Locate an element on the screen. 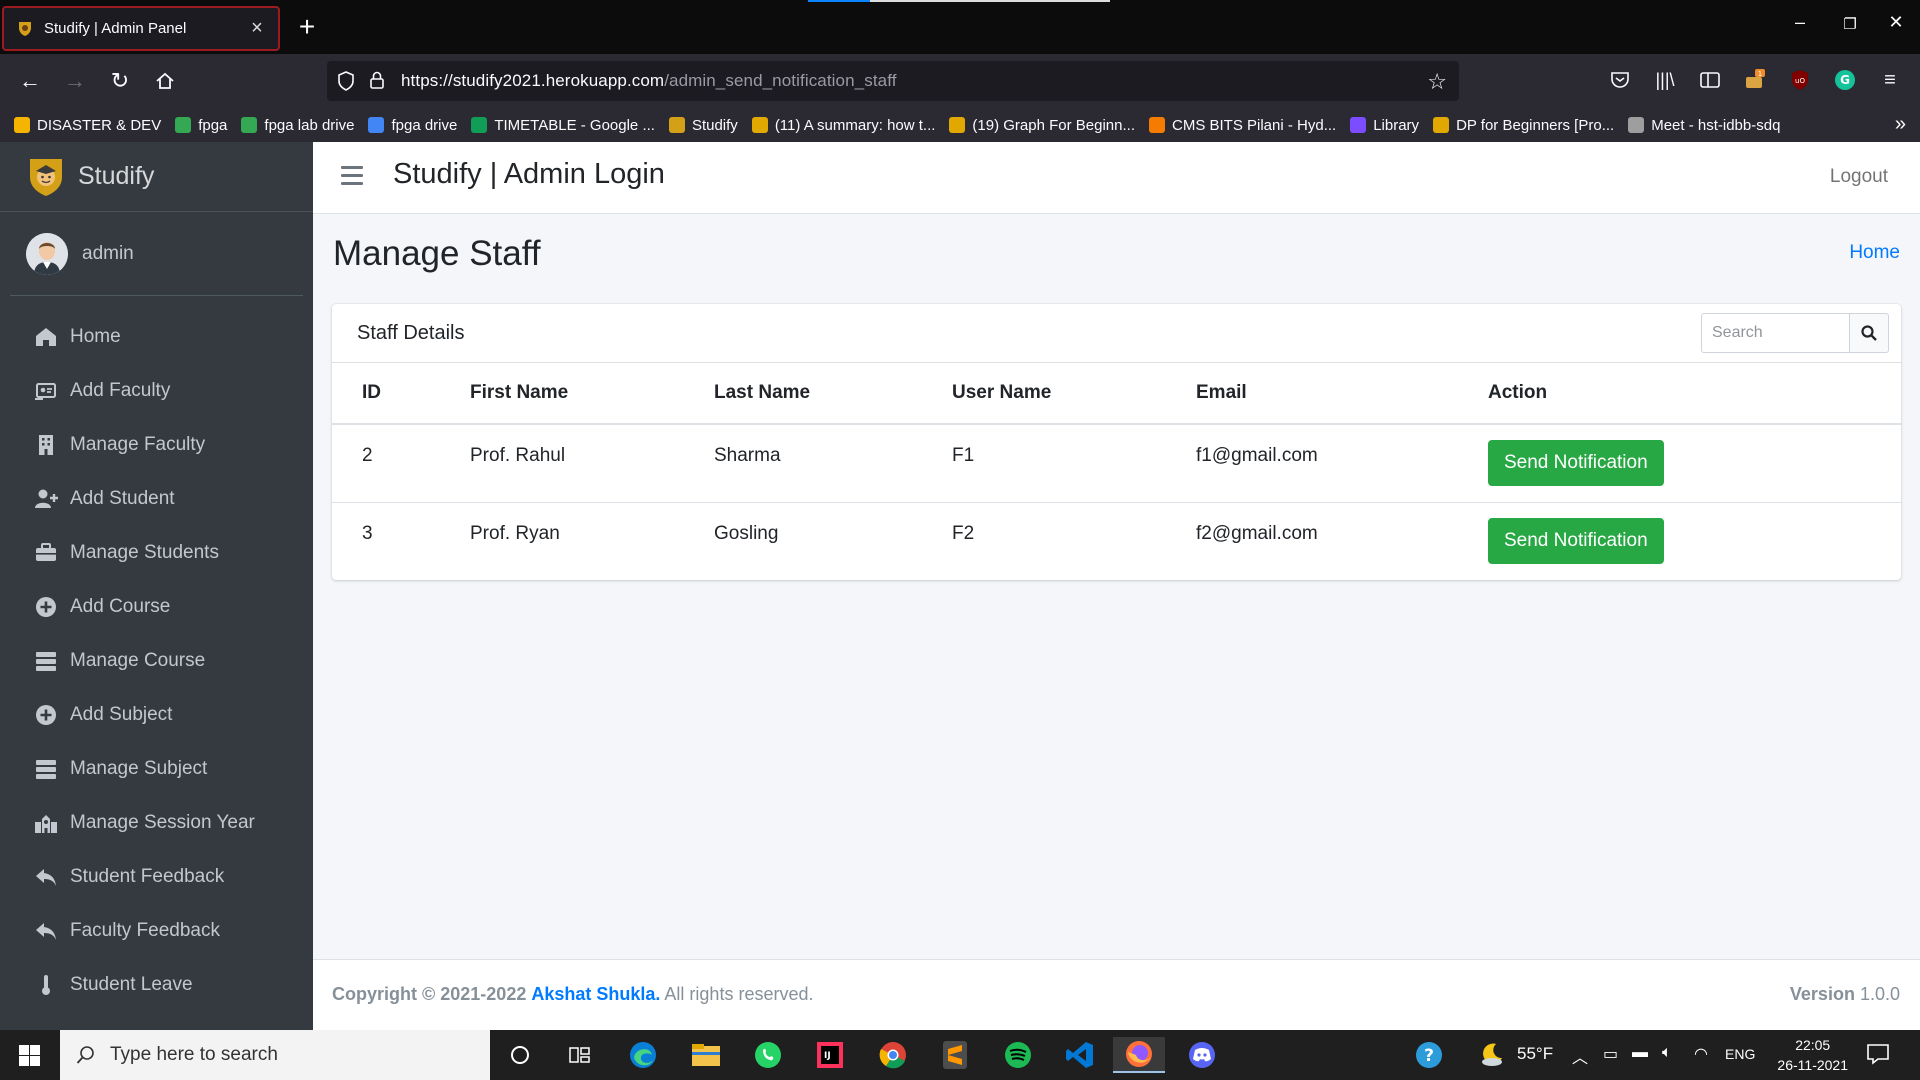  sidebar-item-add-subject: Add Subject is located at coordinates (156, 715).